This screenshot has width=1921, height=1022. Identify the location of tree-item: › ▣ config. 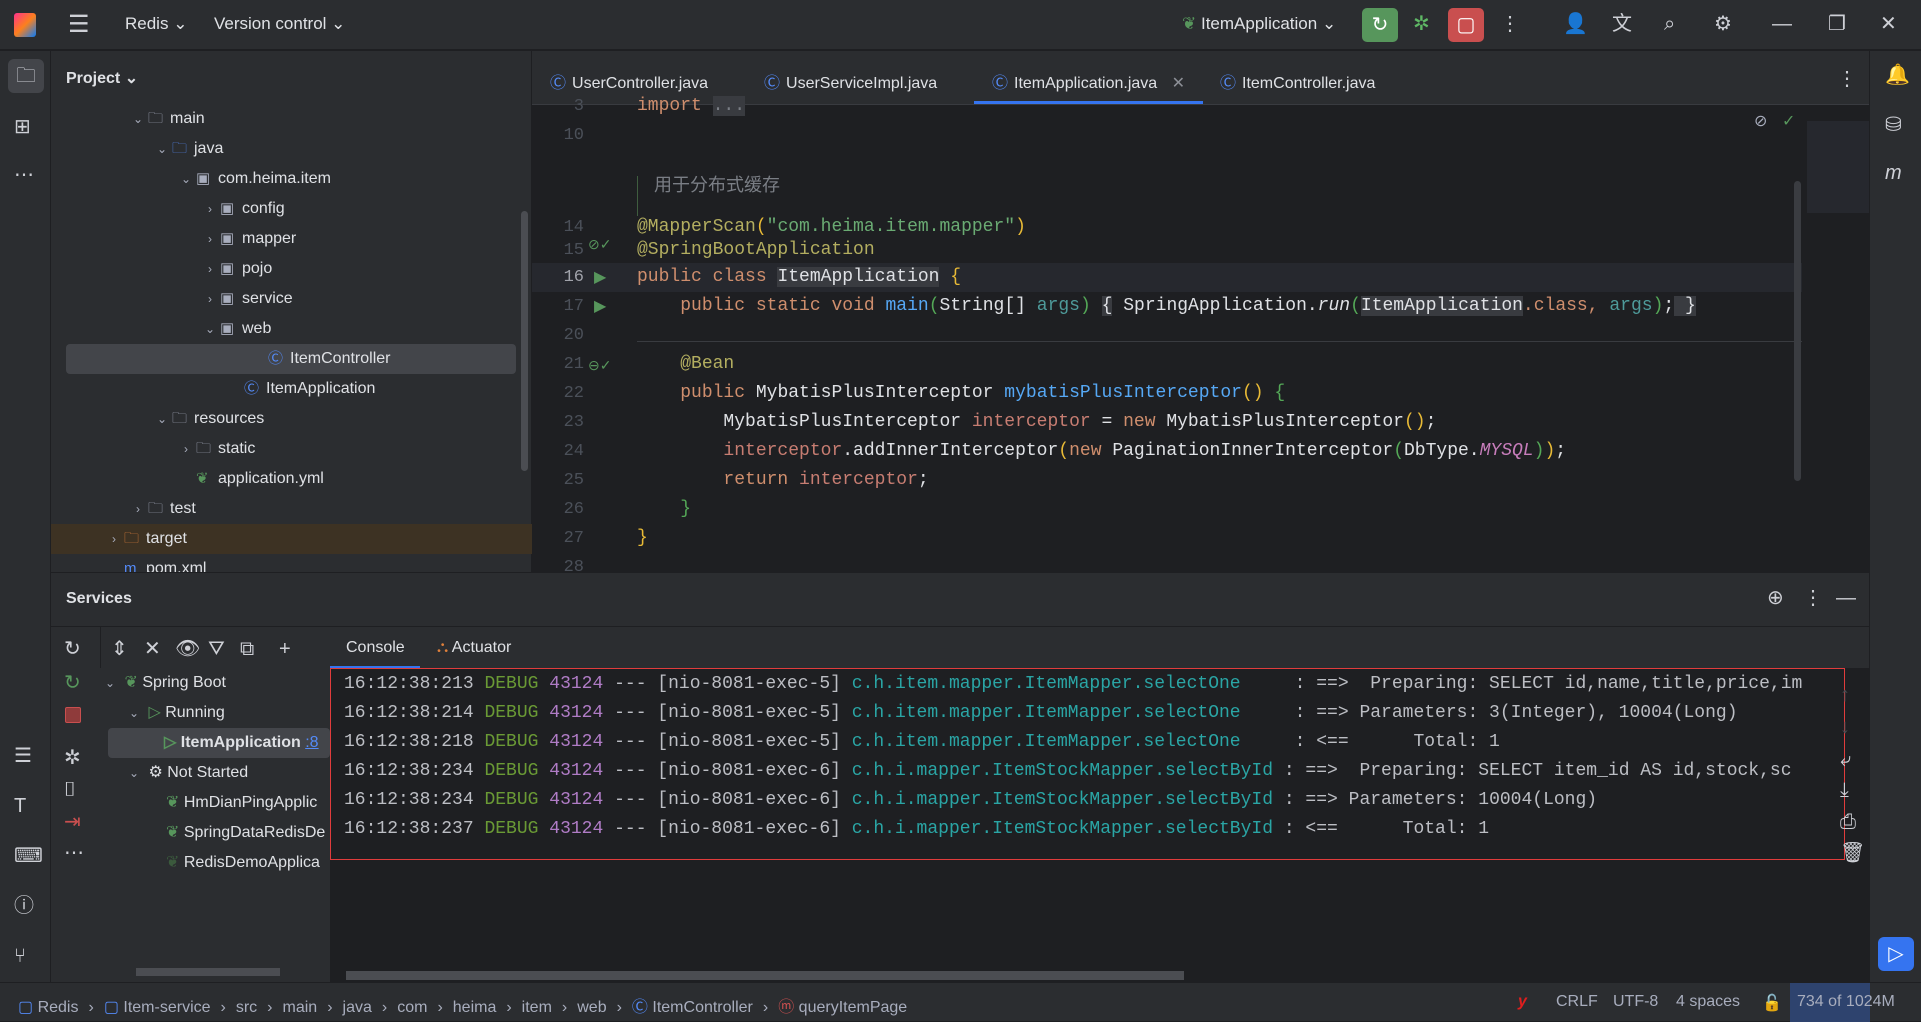
(283, 209).